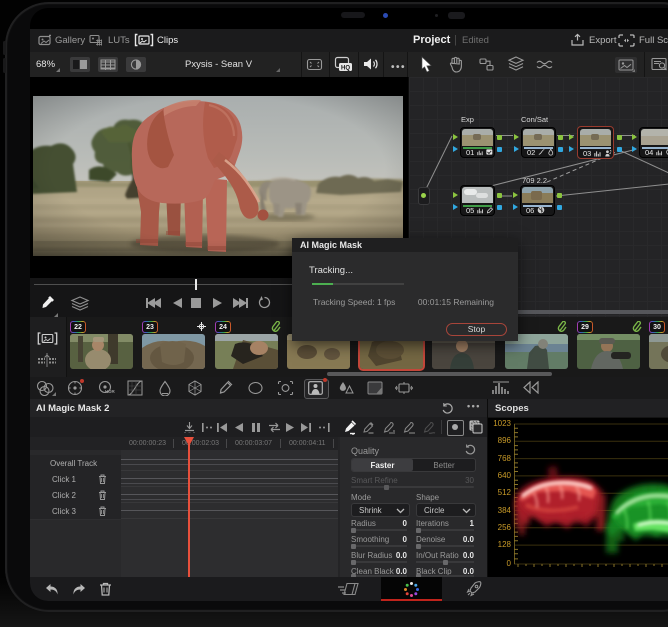 Image resolution: width=668 pixels, height=627 pixels. Describe the element at coordinates (345, 68) in the screenshot. I see `svg-text: HQ` at that location.